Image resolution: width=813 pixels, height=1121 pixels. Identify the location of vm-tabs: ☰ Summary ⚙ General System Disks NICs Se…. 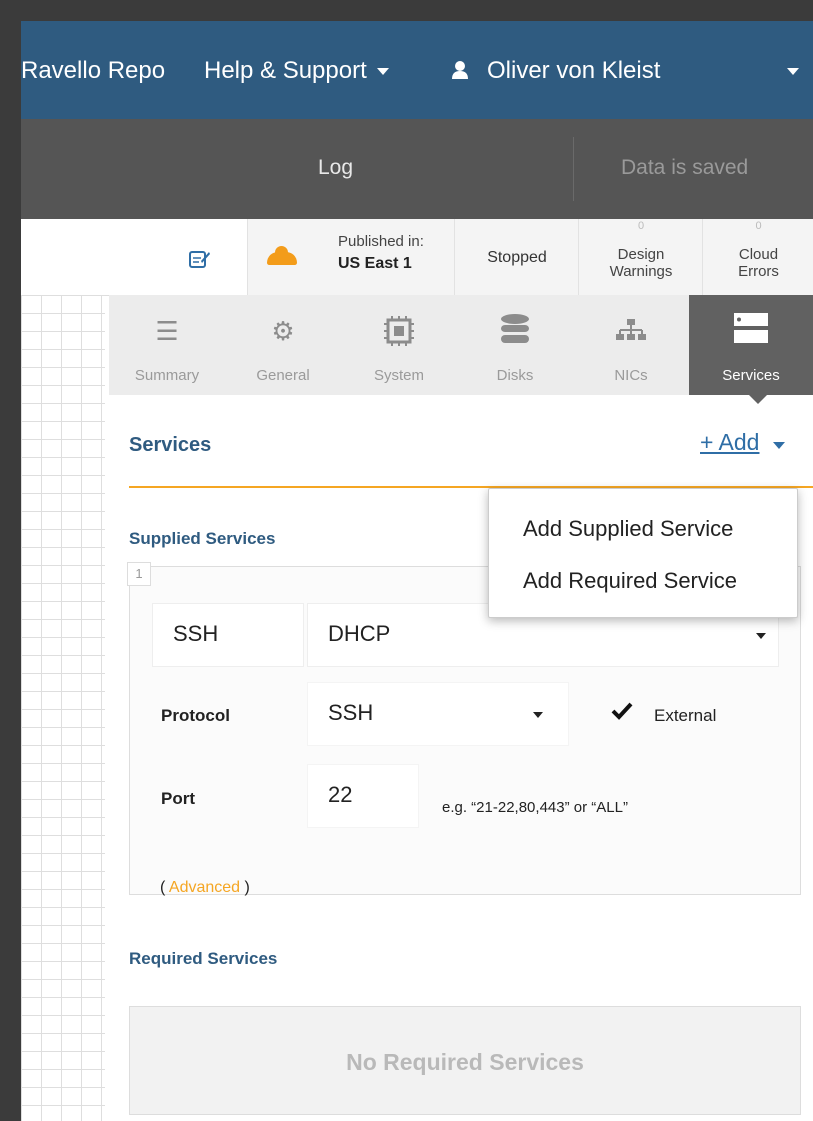
(461, 345).